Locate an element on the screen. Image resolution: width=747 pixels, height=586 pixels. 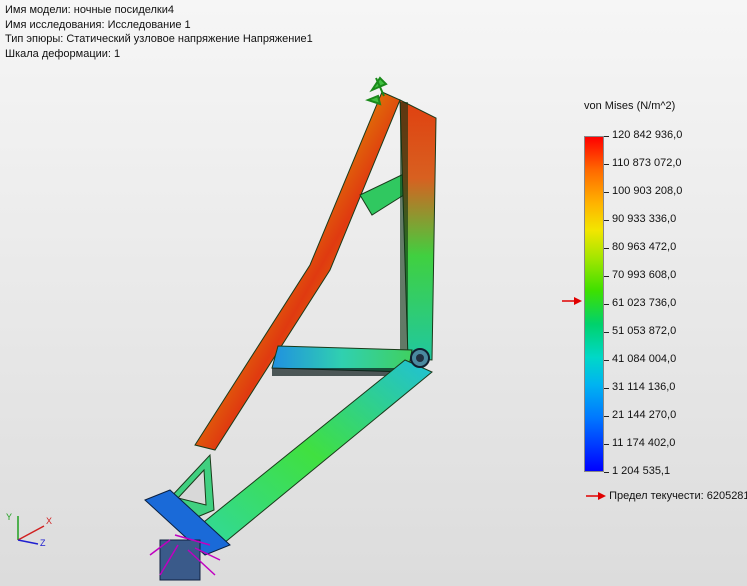
coordinate-triad-icon: Y X Z is located at coordinates (29, 530).